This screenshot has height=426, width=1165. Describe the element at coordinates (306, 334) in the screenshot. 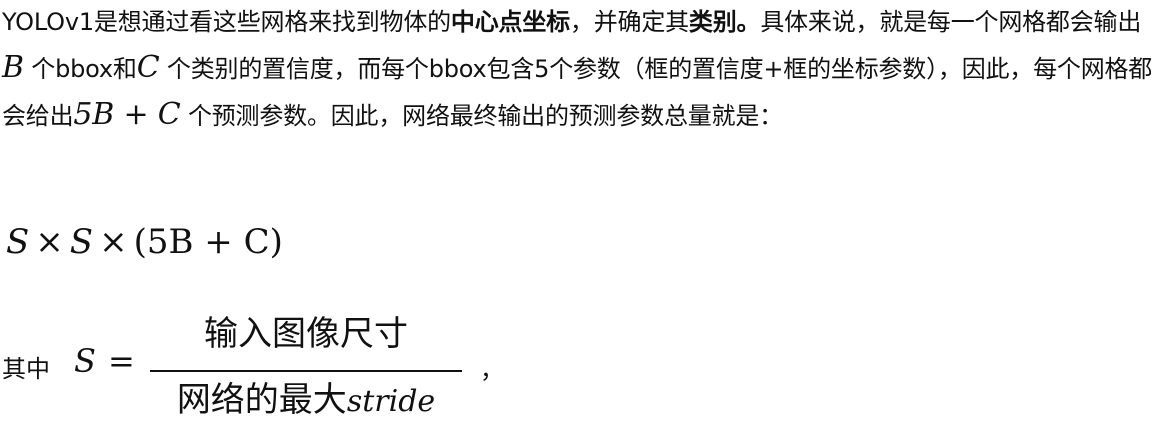

I see `fraction-numerator: 输入图像尺寸` at that location.